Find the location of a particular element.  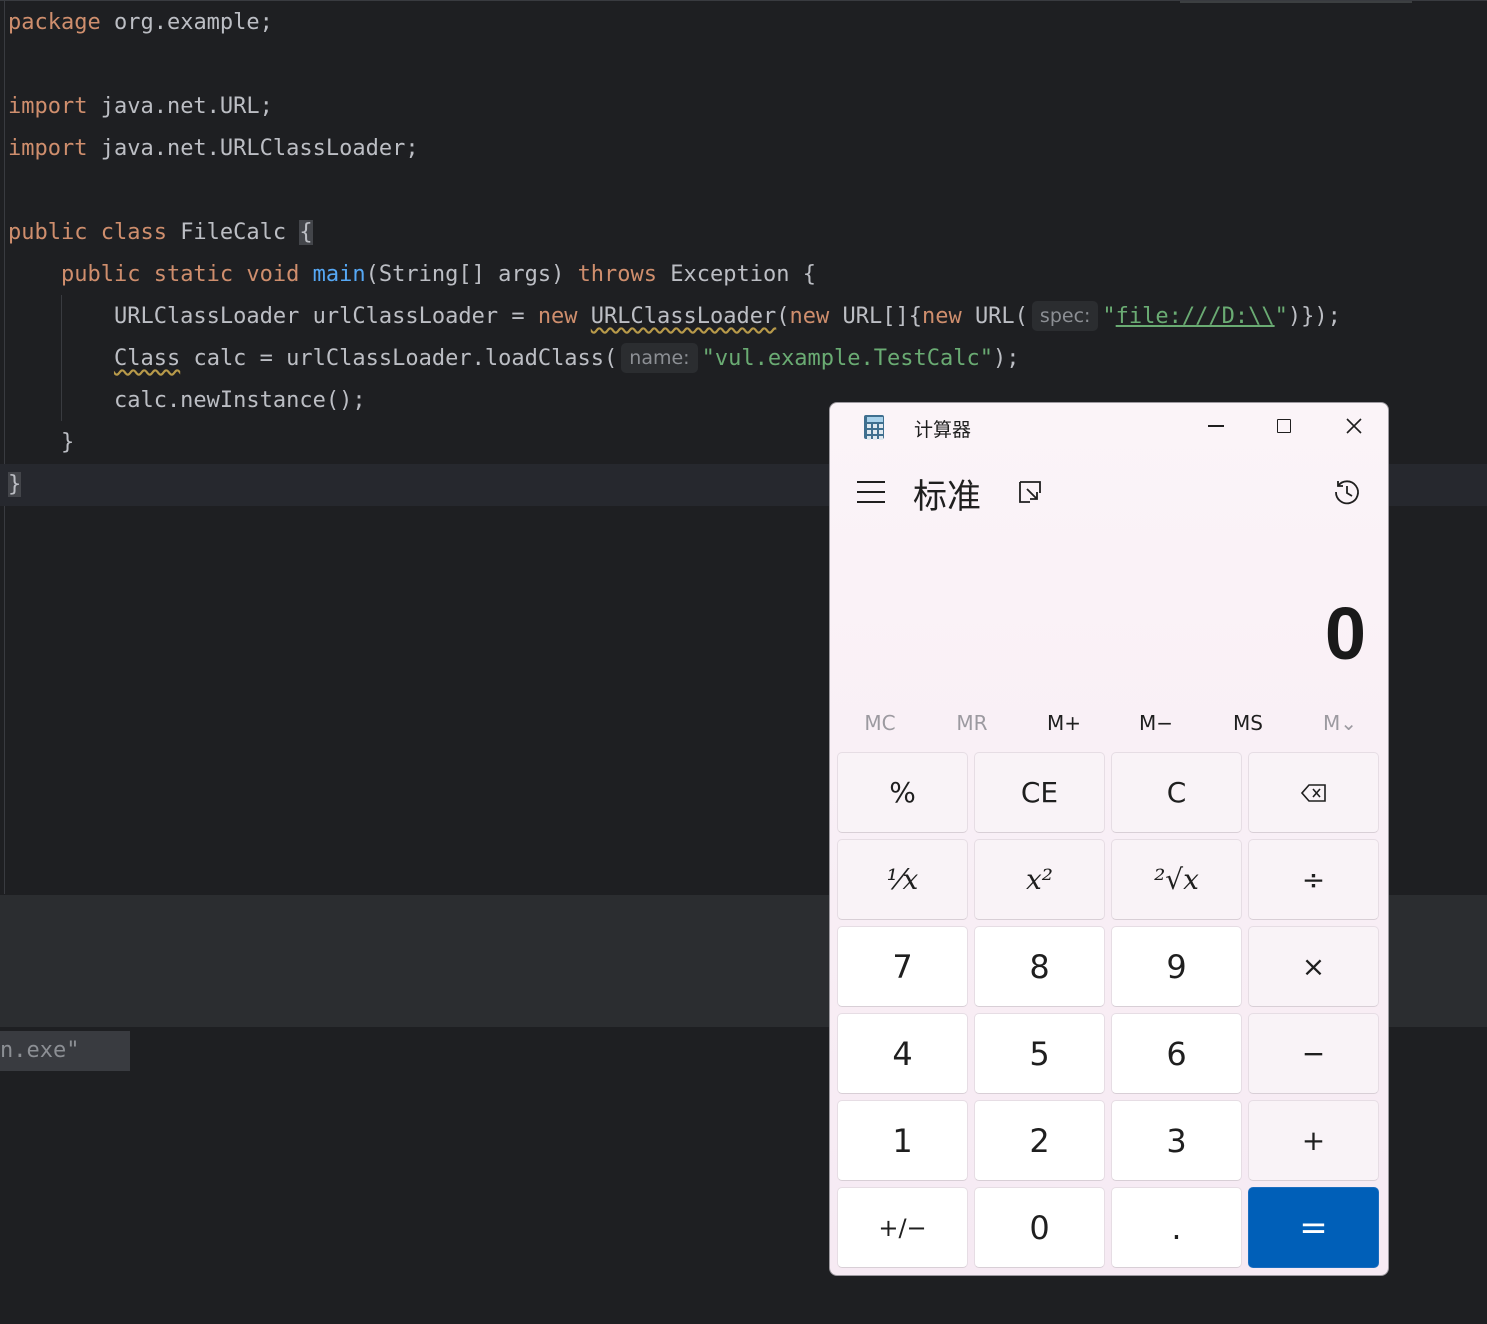

code-token: org.example; is located at coordinates (193, 22).